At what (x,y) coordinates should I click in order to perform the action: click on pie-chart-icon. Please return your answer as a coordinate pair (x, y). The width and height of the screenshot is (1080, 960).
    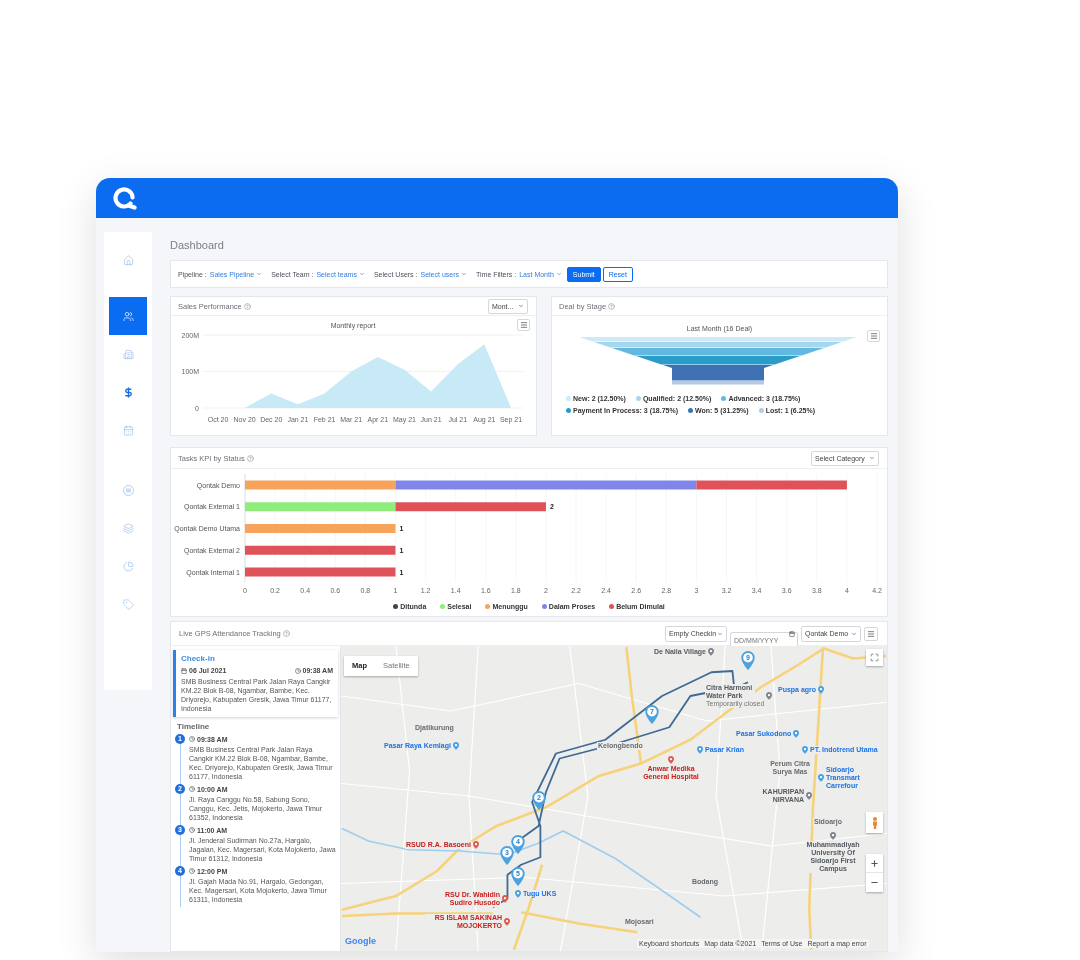
    Looking at the image, I should click on (128, 566).